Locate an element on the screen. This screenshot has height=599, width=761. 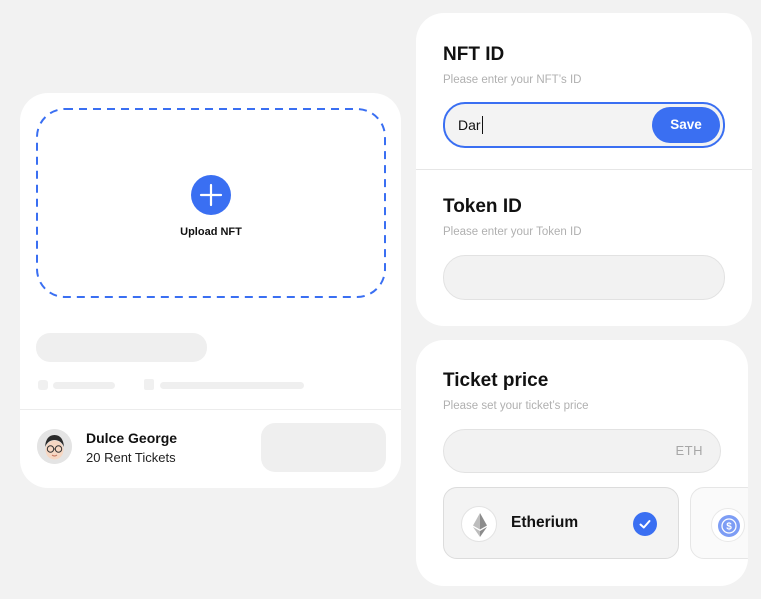
usdc-icon: $ is located at coordinates (728, 525).